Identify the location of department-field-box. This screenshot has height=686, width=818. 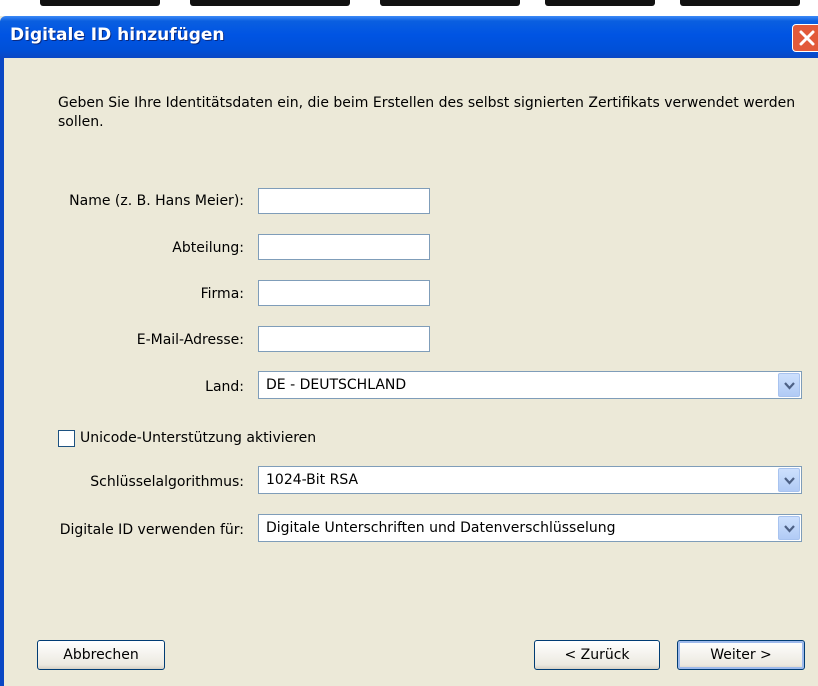
(344, 247).